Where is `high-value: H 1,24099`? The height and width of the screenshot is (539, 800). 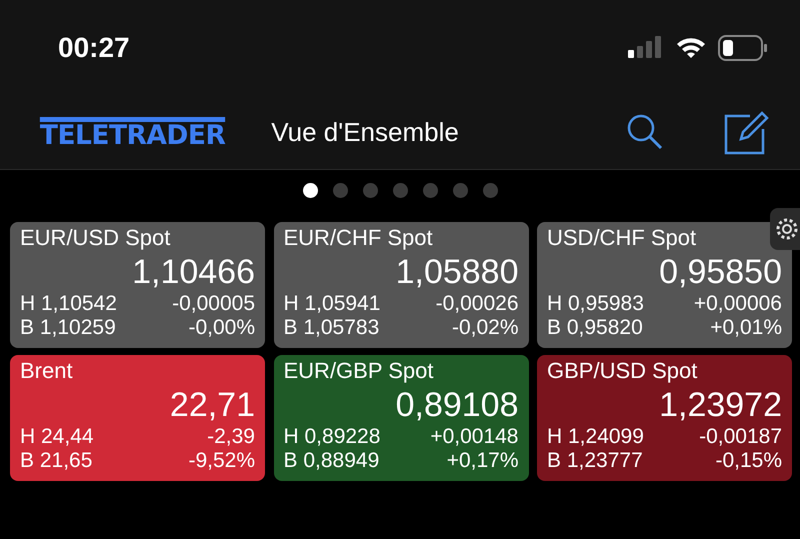 high-value: H 1,24099 is located at coordinates (595, 437).